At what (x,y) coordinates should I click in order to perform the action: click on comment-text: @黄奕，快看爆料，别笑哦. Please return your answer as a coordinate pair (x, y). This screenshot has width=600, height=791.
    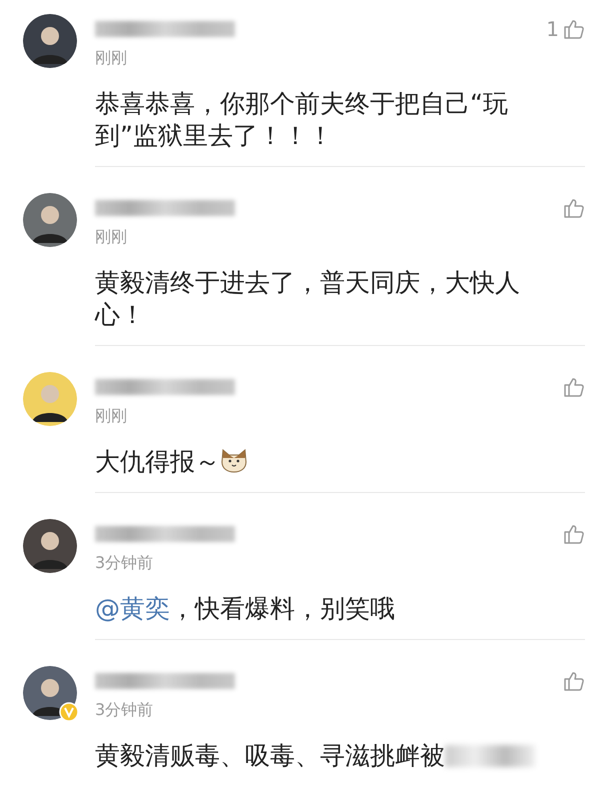
    Looking at the image, I should click on (245, 609).